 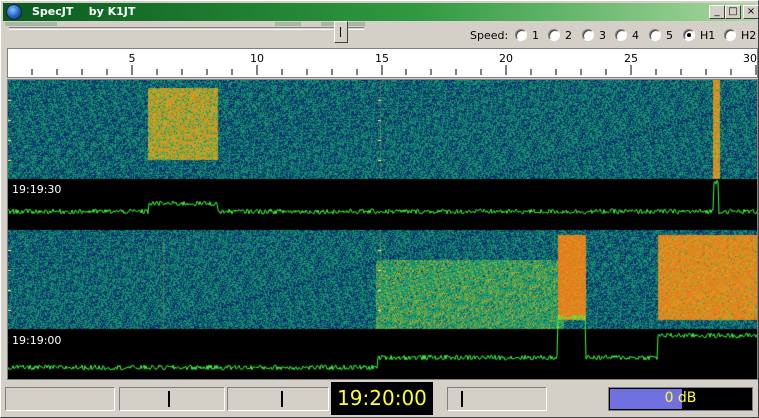 What do you see at coordinates (635, 35) in the screenshot?
I see `radio-label: 4` at bounding box center [635, 35].